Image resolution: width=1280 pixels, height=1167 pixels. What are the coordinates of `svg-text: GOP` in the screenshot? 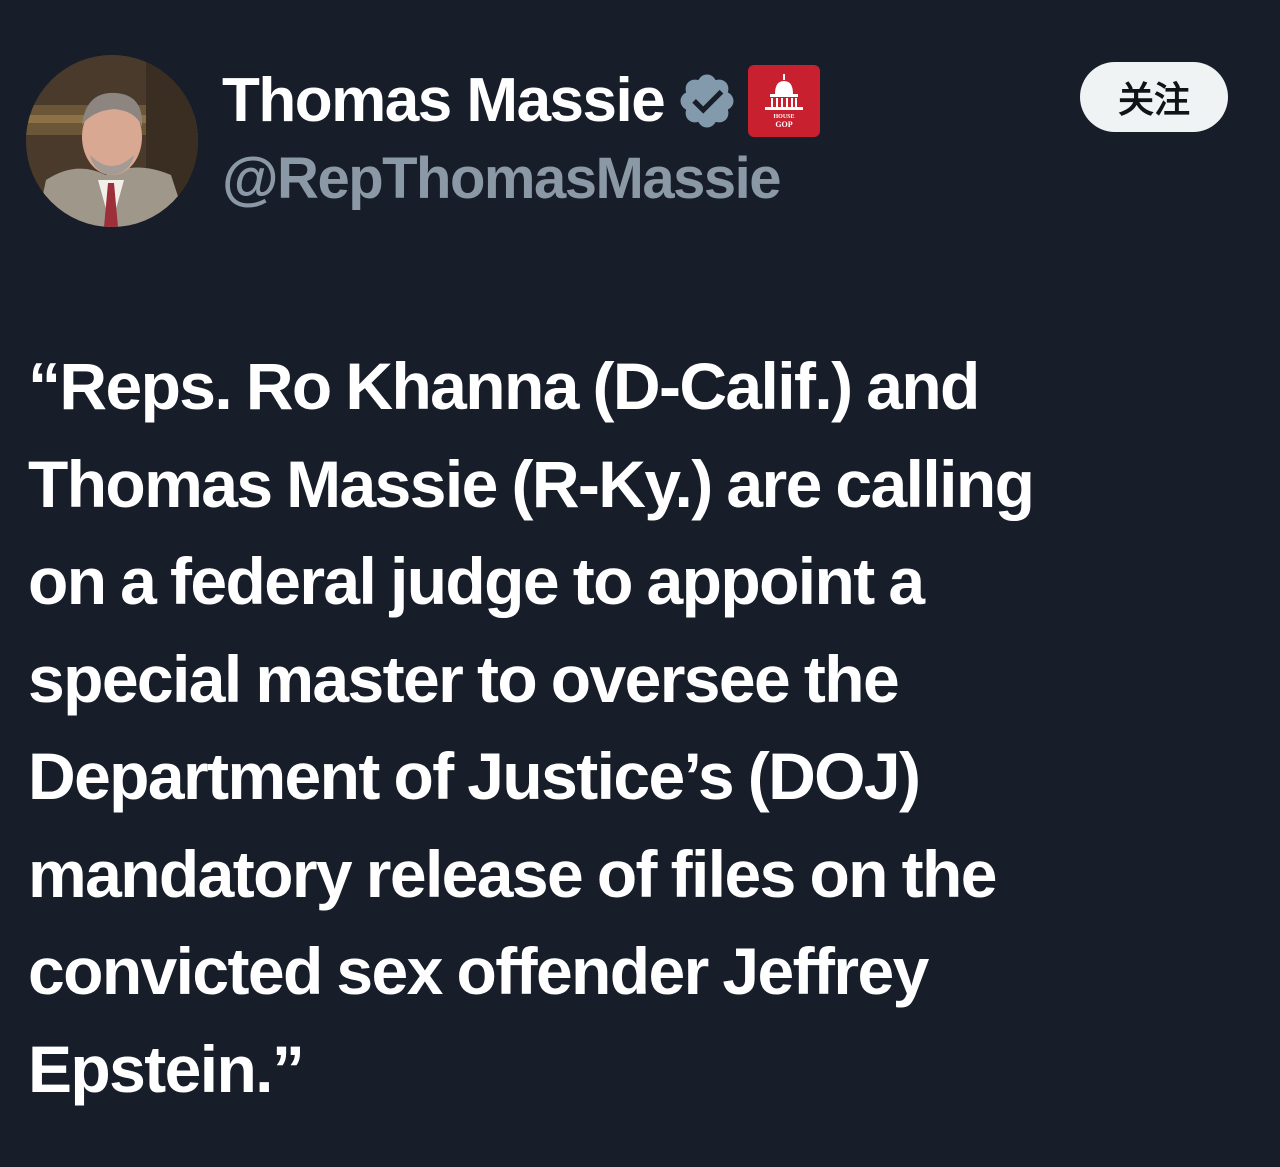 It's located at (784, 124).